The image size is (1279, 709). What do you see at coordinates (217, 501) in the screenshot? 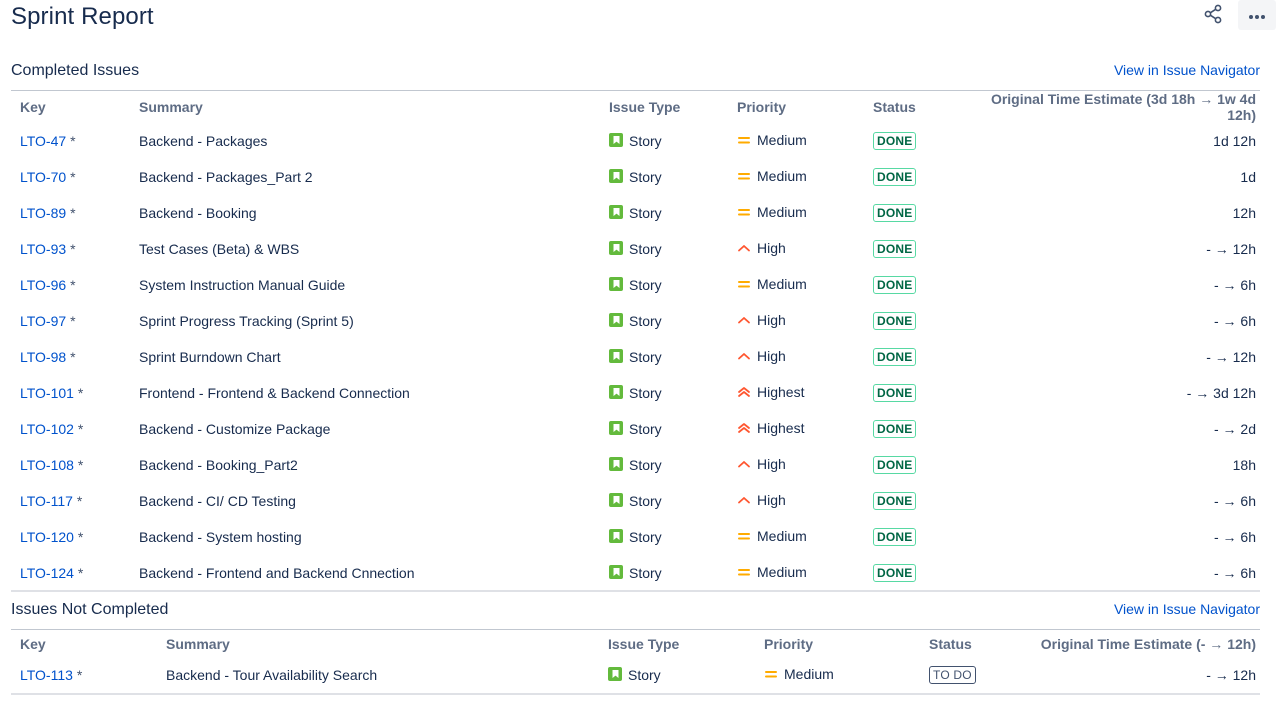
I see `issue-summary: Backend - CI/ CD Testing` at bounding box center [217, 501].